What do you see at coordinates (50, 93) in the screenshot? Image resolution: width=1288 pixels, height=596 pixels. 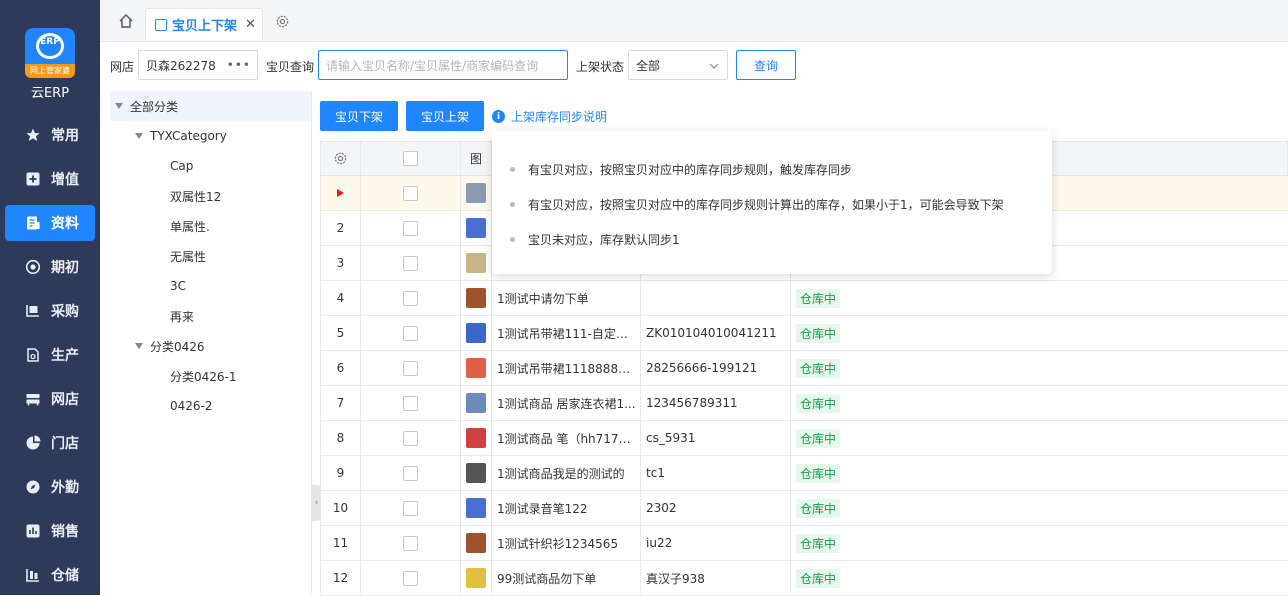 I see `app-name: 云ERP` at bounding box center [50, 93].